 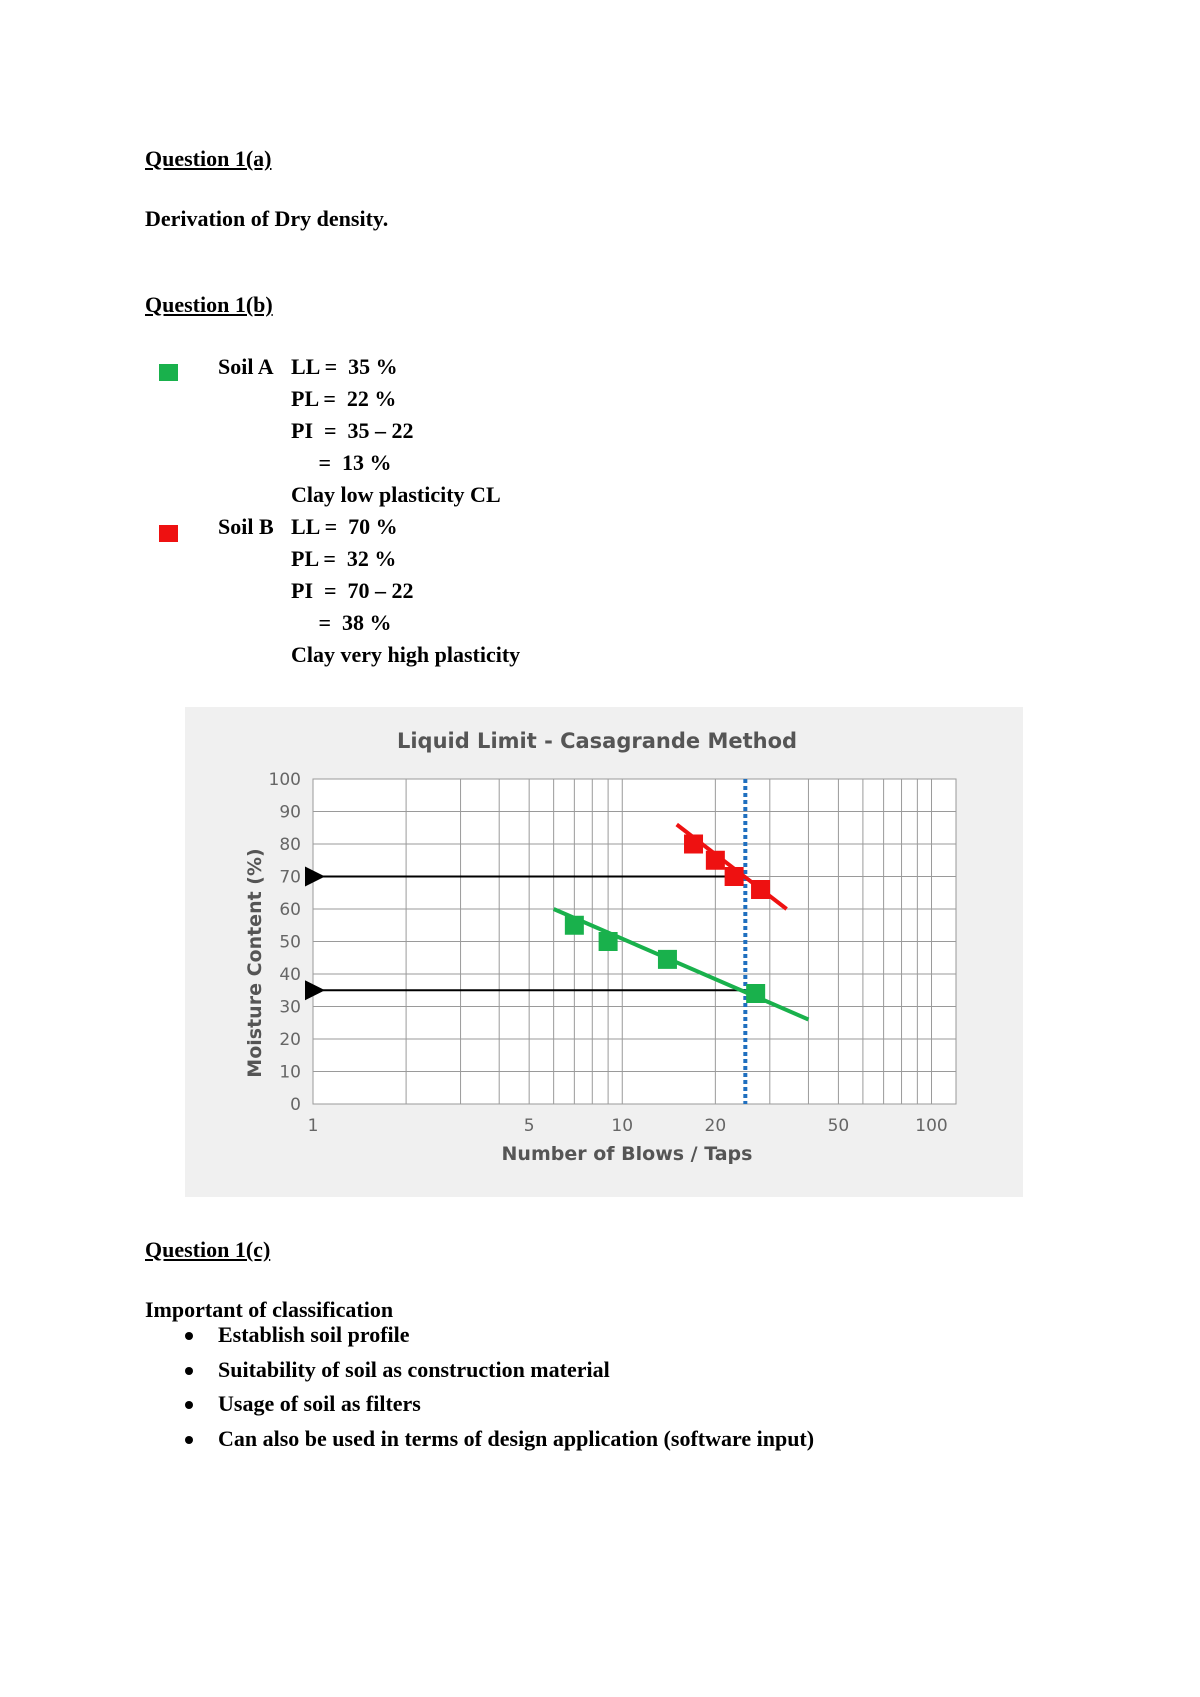 I want to click on soil-b-pl: PL = 32 %, so click(x=344, y=558).